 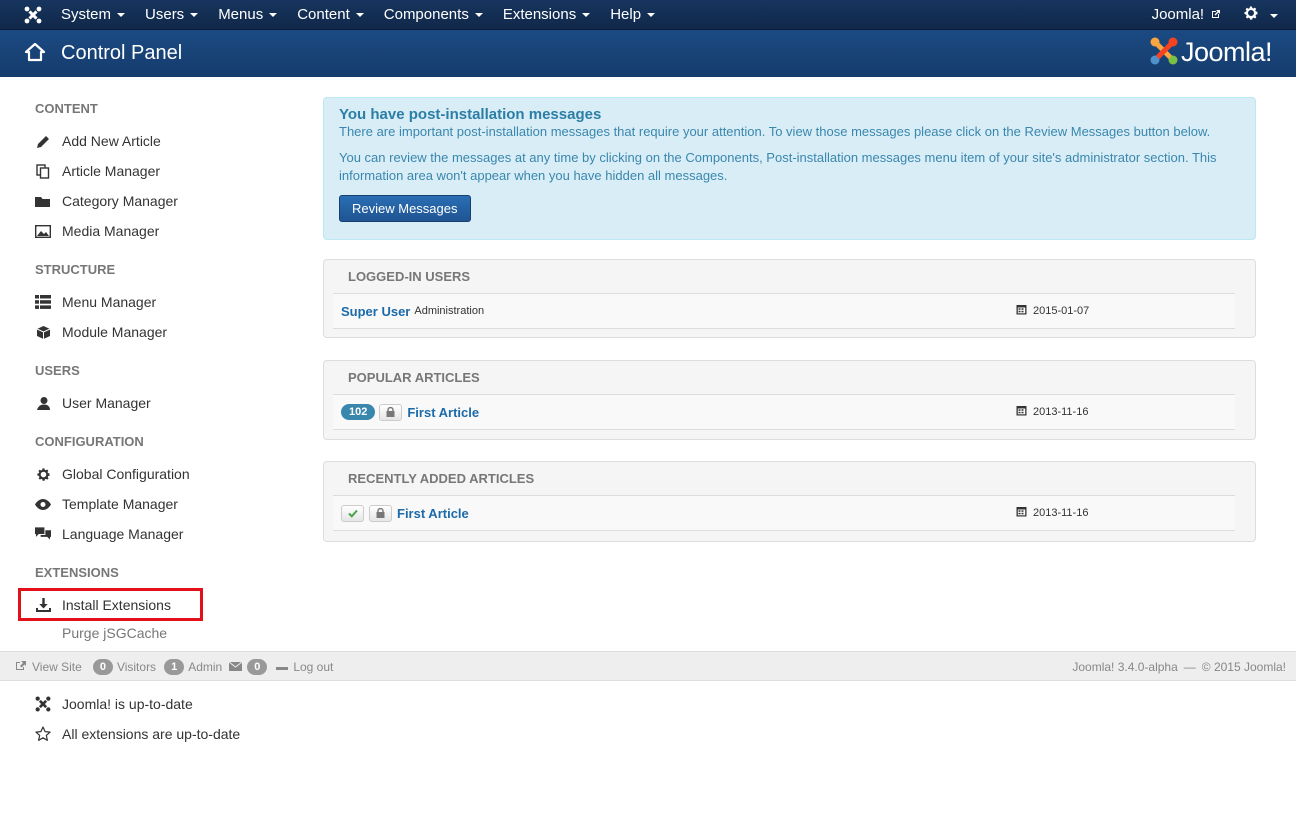 I want to click on admin-label: Admin, so click(x=205, y=667).